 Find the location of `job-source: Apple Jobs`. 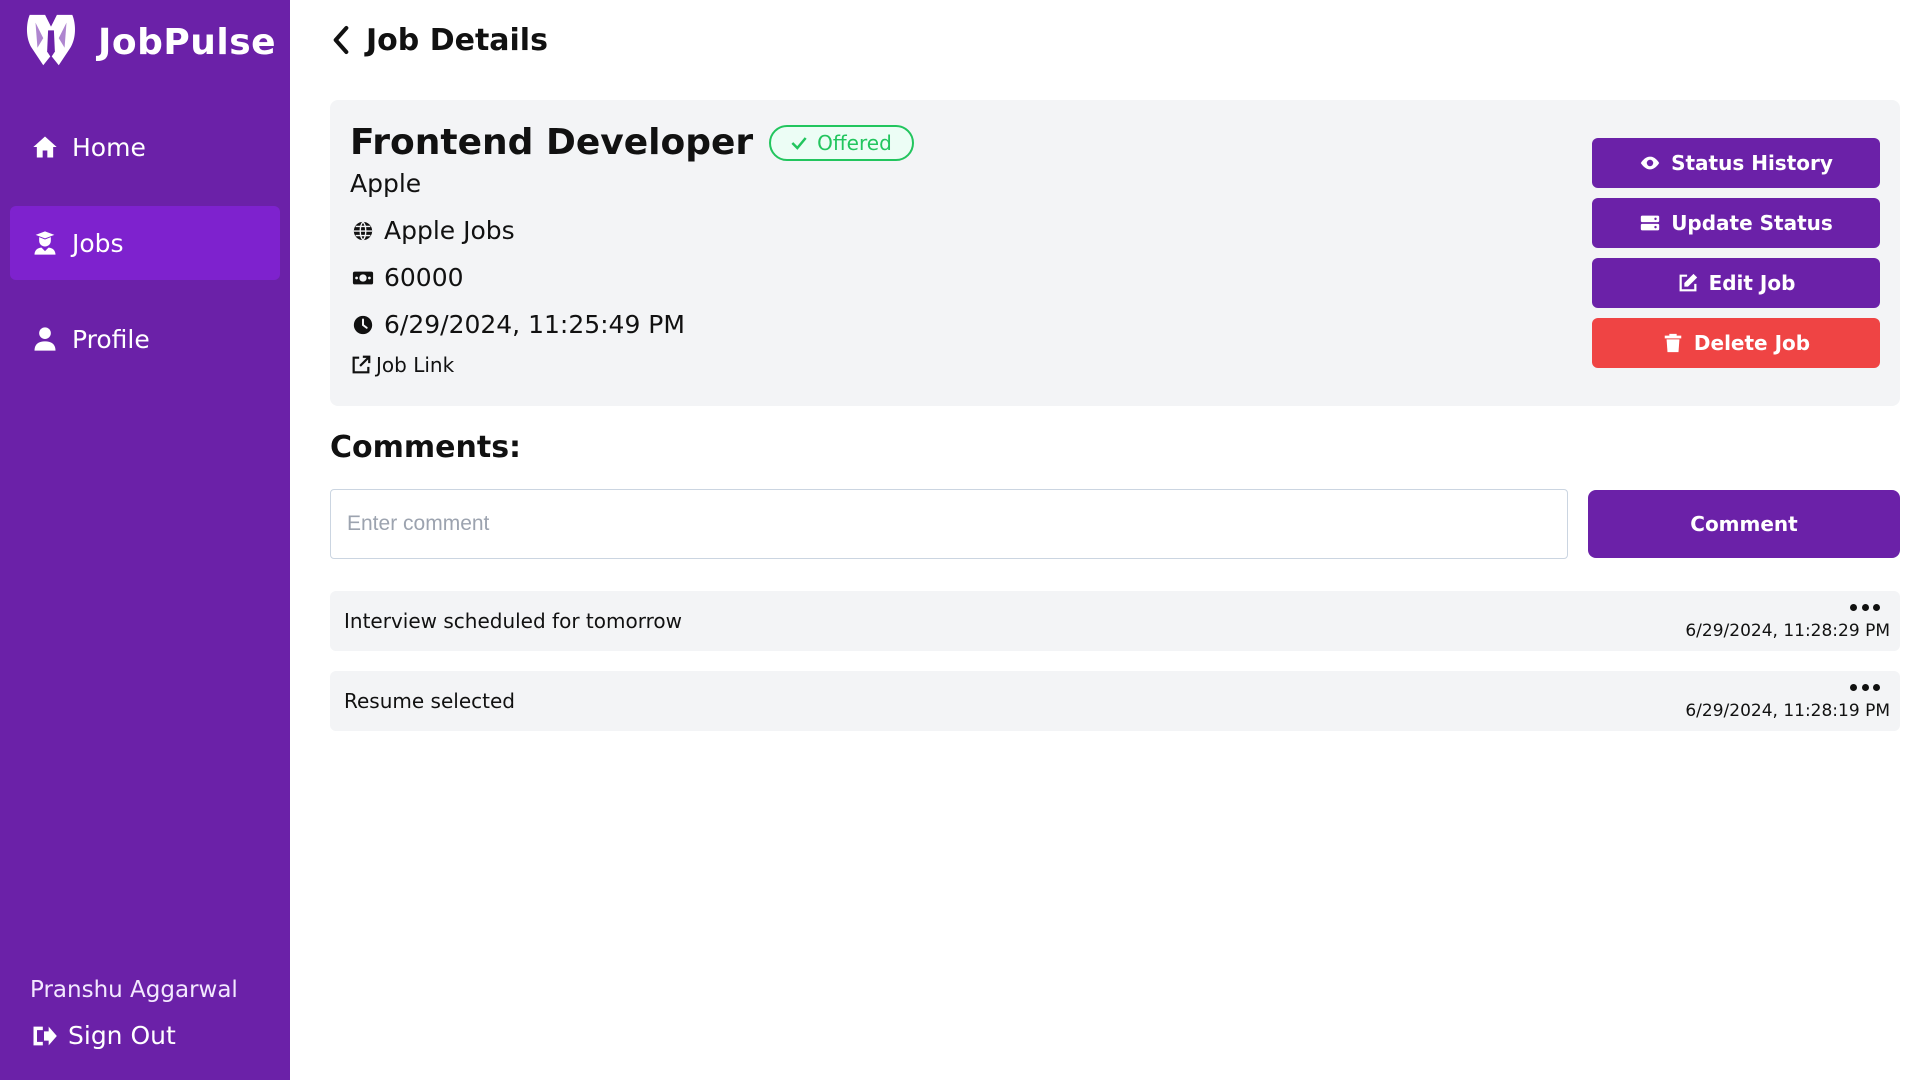

job-source: Apple Jobs is located at coordinates (449, 230).